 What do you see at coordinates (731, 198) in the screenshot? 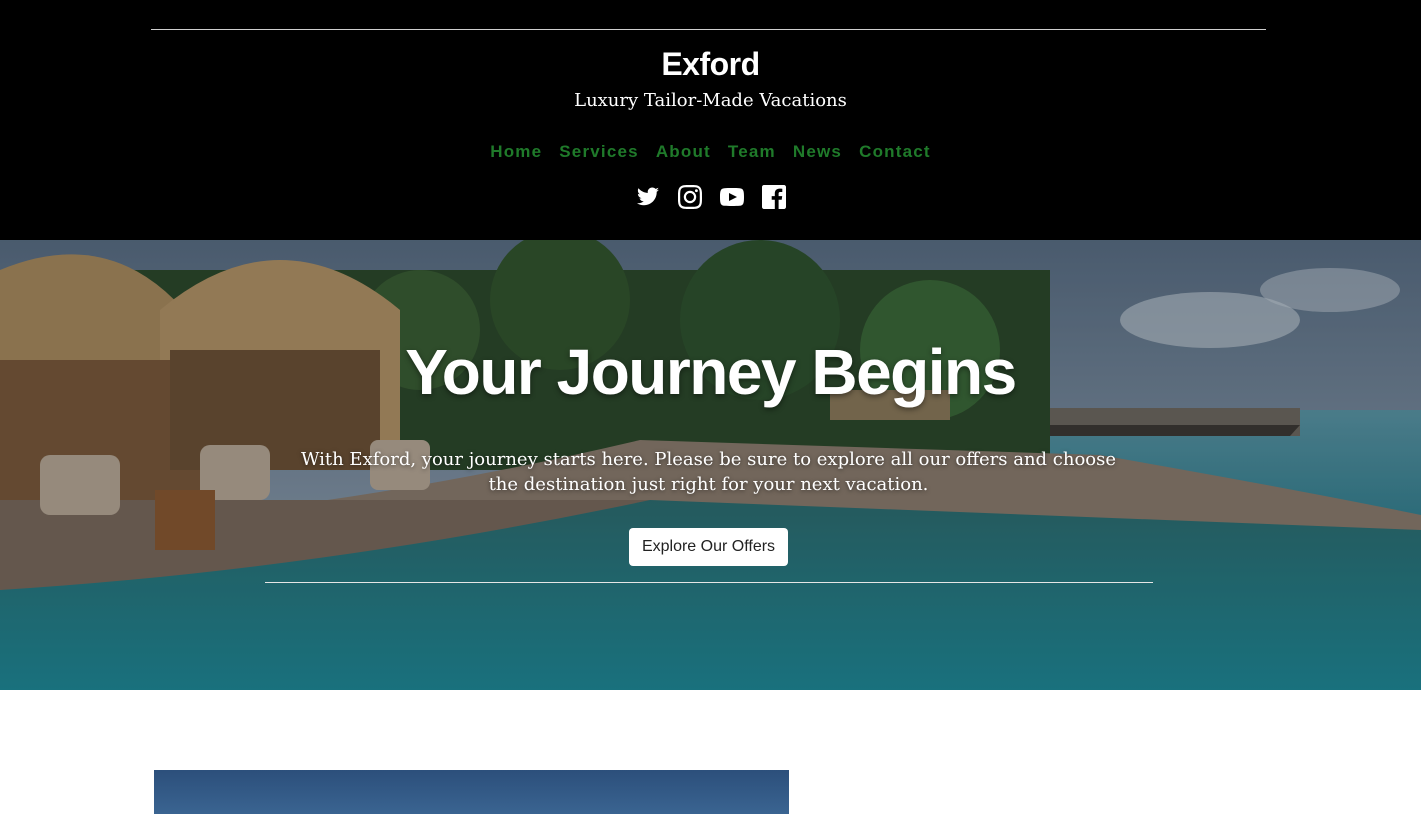
I see `youtube-icon` at bounding box center [731, 198].